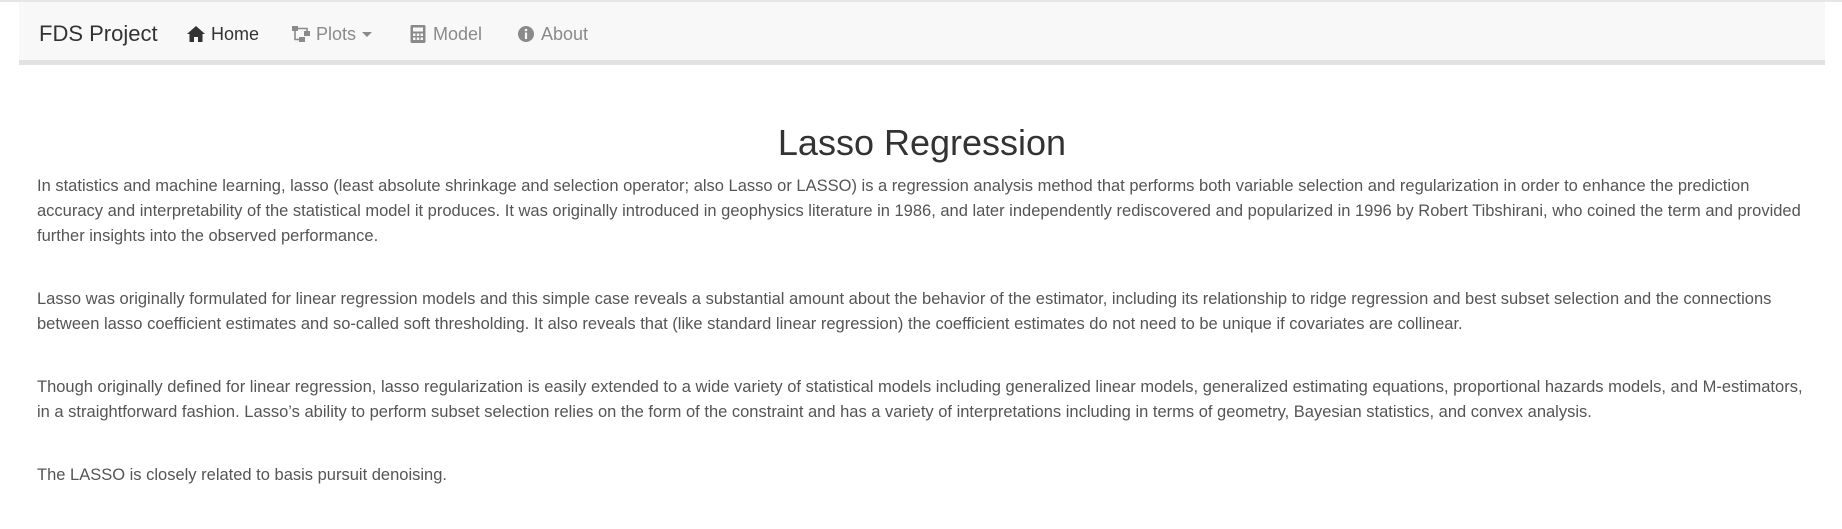 This screenshot has height=529, width=1842. What do you see at coordinates (98, 34) in the screenshot?
I see `navbar-brand: FDS Project` at bounding box center [98, 34].